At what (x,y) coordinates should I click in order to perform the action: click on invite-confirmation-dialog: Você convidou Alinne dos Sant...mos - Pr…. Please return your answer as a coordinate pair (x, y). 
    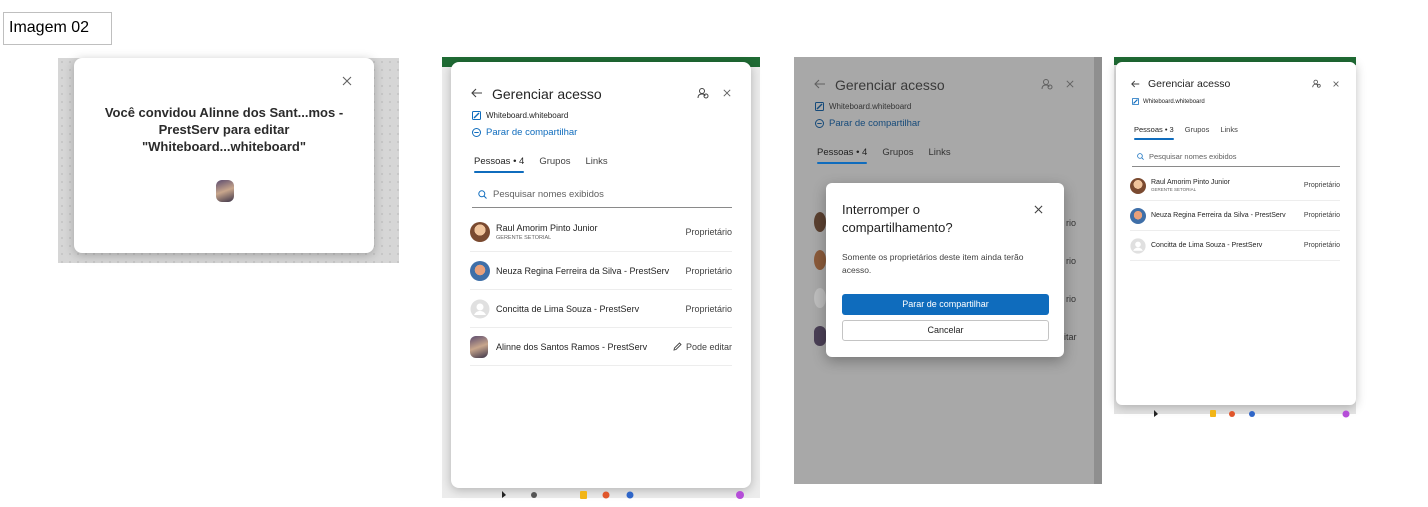
    Looking at the image, I should click on (224, 155).